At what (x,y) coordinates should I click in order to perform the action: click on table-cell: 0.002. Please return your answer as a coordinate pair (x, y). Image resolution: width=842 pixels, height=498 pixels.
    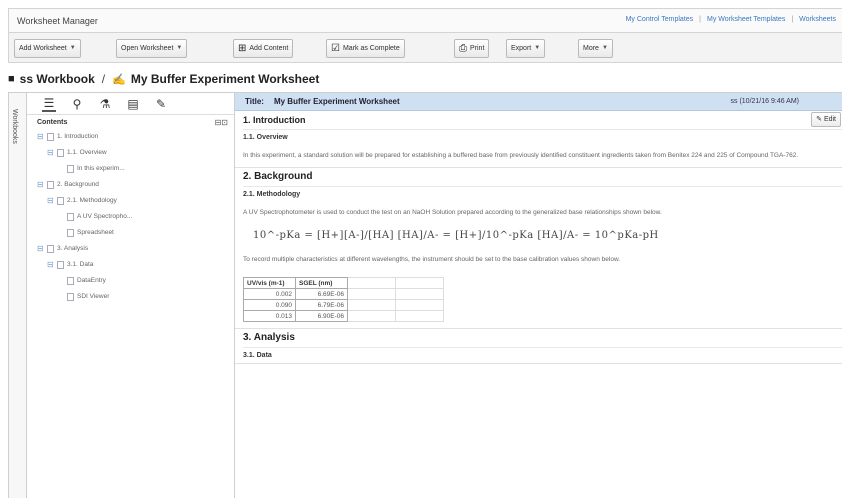
    Looking at the image, I should click on (269, 294).